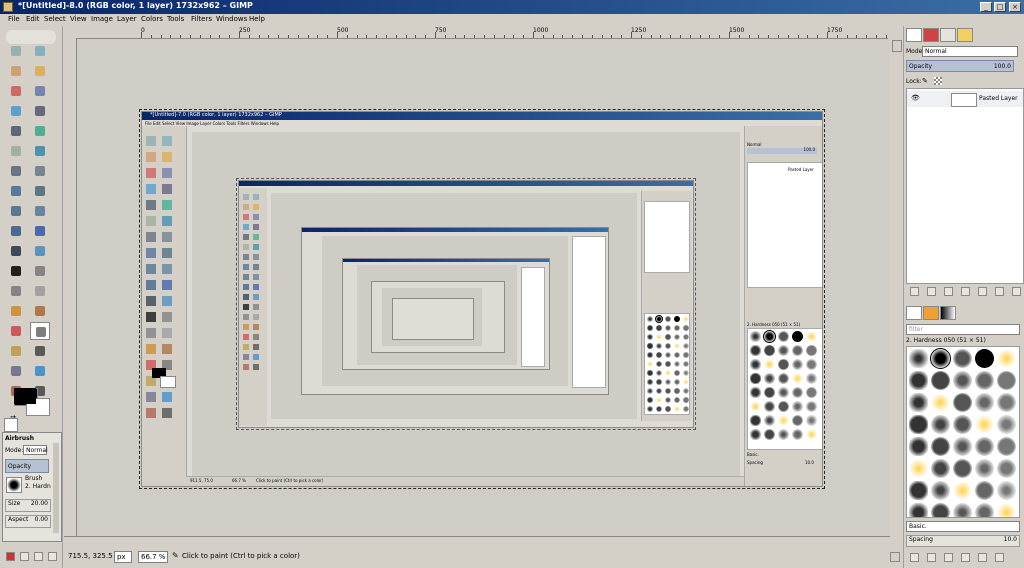  What do you see at coordinates (52, 556) in the screenshot?
I see `reset-options-icon` at bounding box center [52, 556].